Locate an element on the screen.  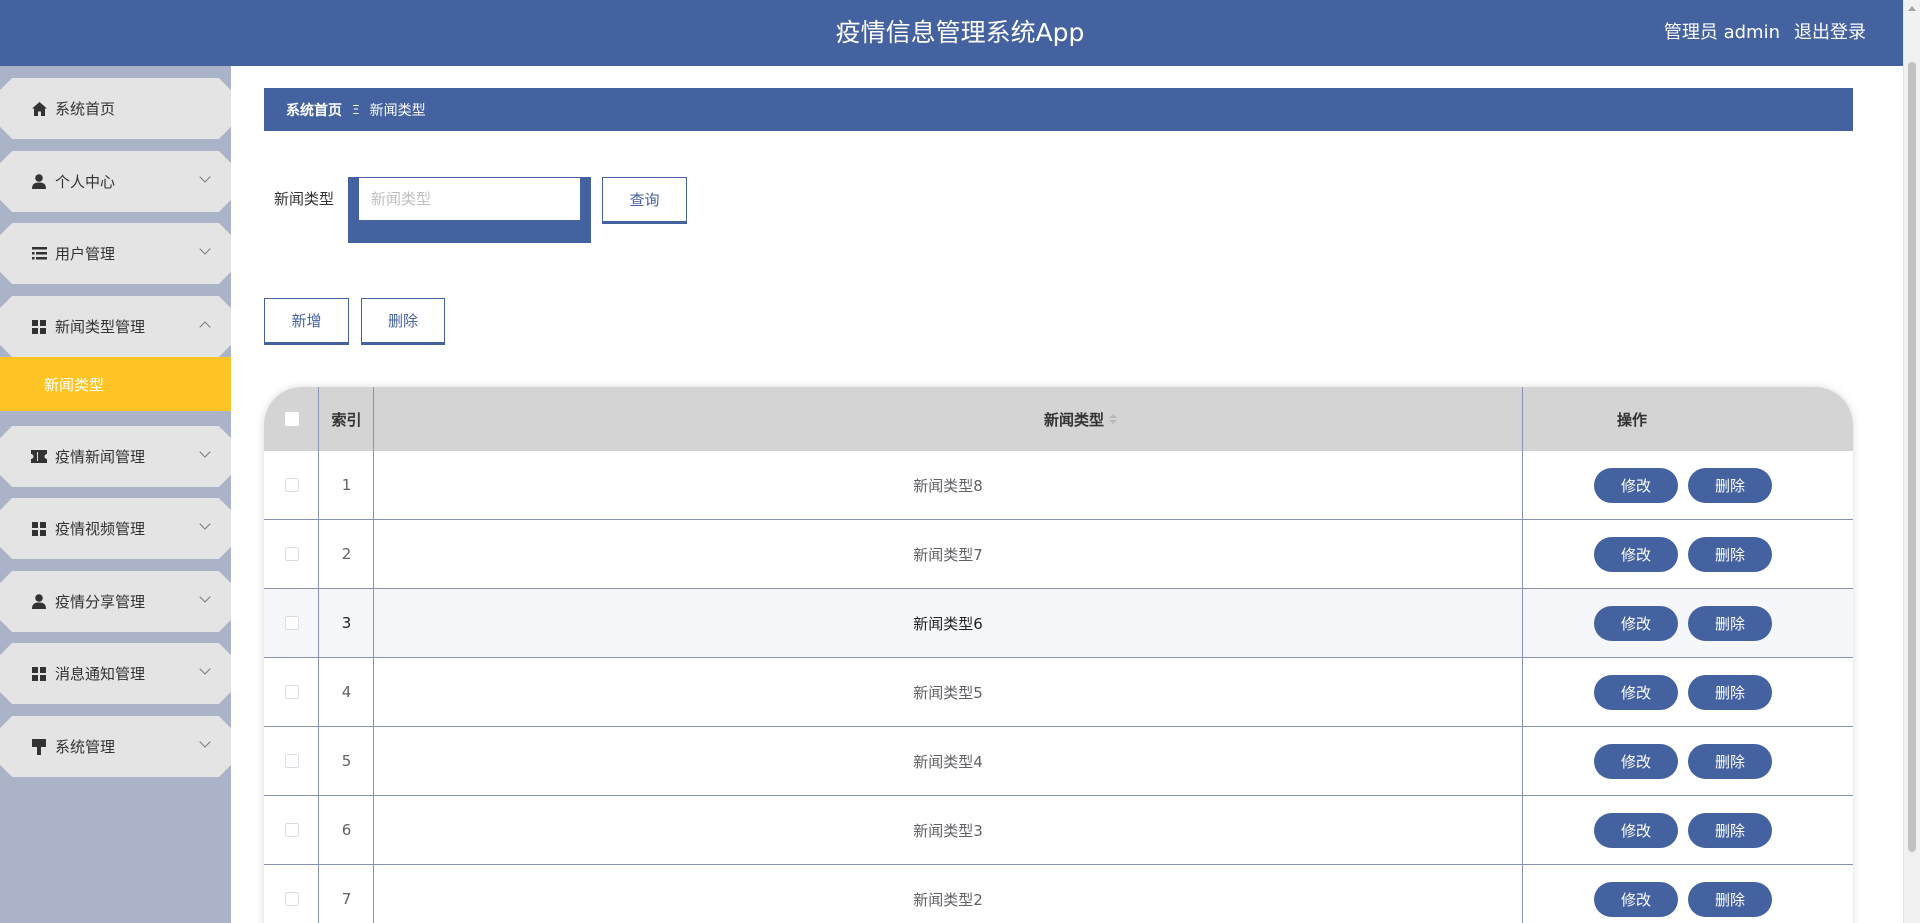
batch-delete-button: 删除 is located at coordinates (403, 320).